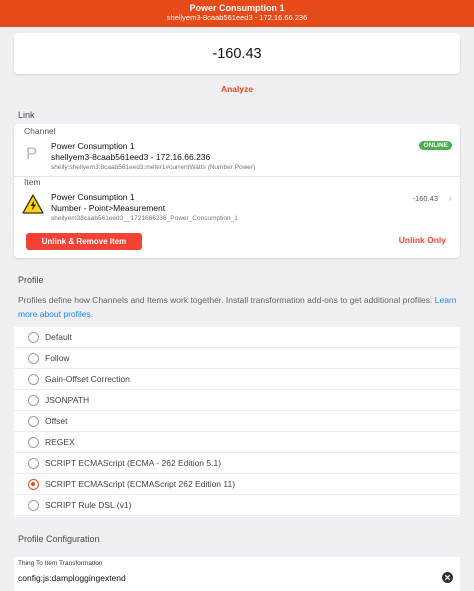  I want to click on profile-option-label: JSONPATH, so click(67, 400).